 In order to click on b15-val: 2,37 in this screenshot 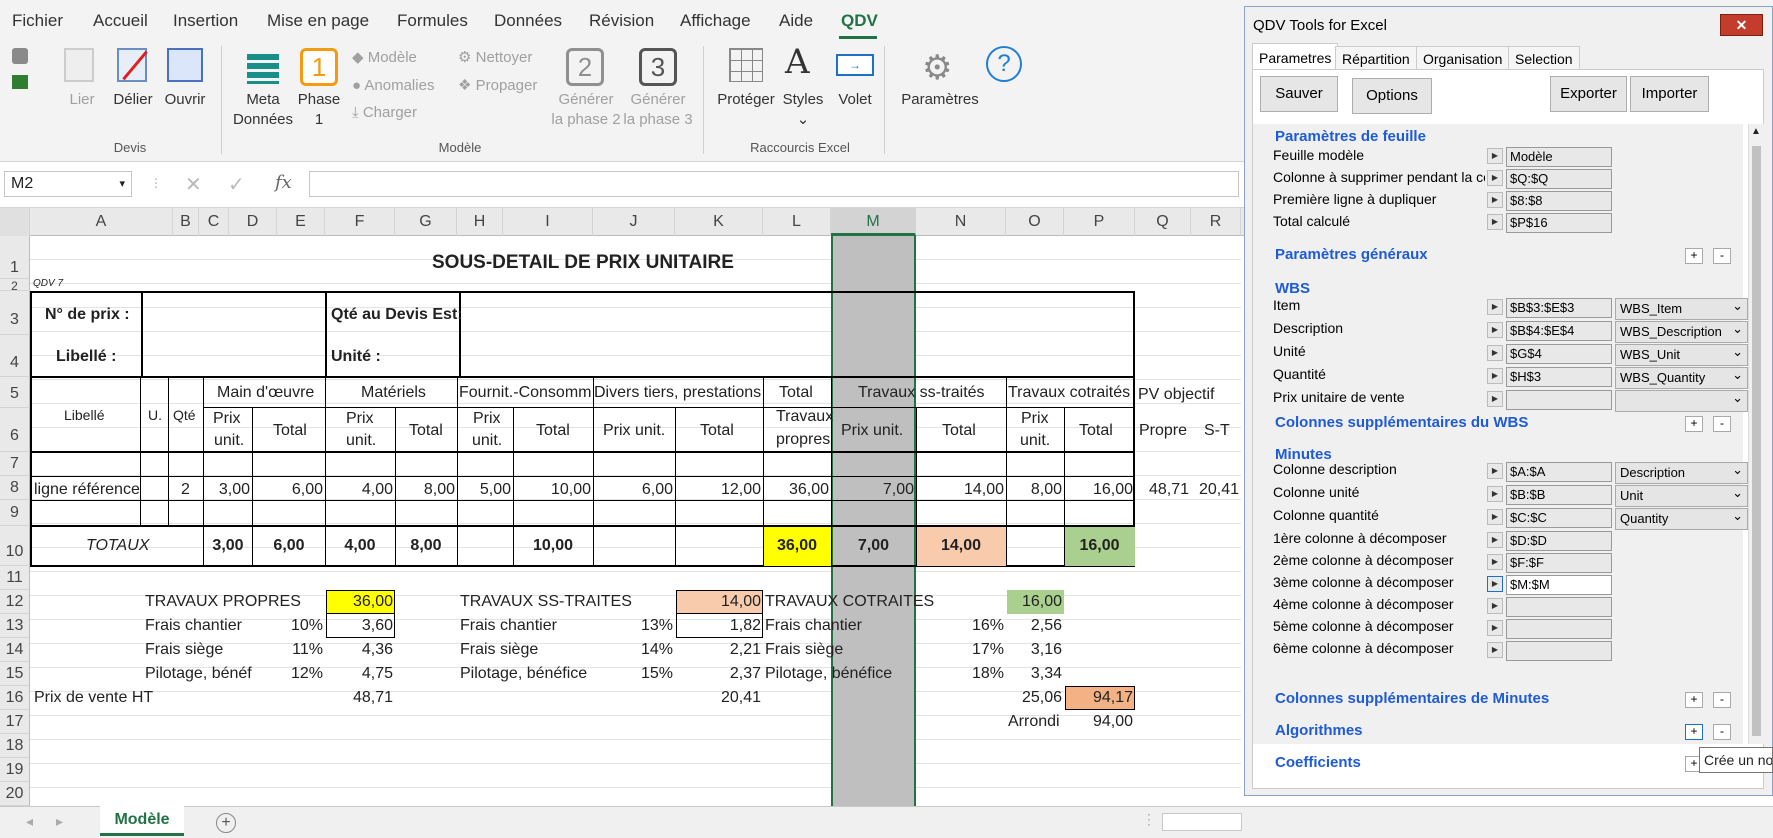, I will do `click(718, 674)`.